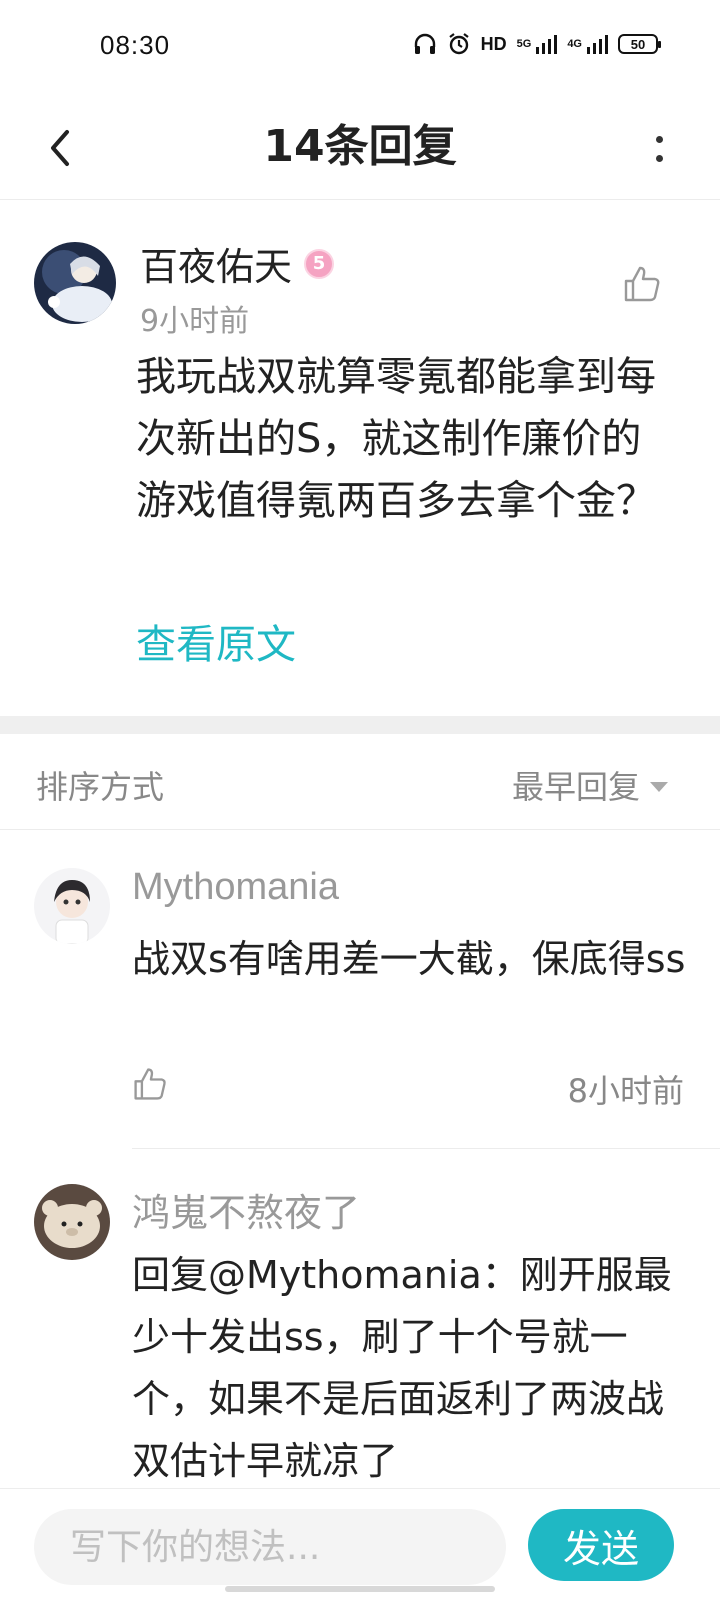  Describe the element at coordinates (424, 43) in the screenshot. I see `headphones-icon` at that location.